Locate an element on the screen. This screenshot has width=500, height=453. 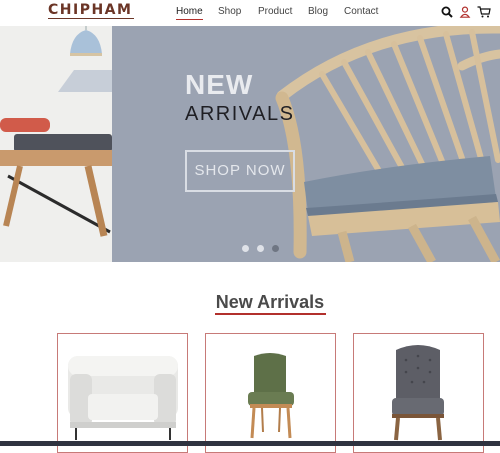
white-armchair-image is located at coordinates (123, 398).